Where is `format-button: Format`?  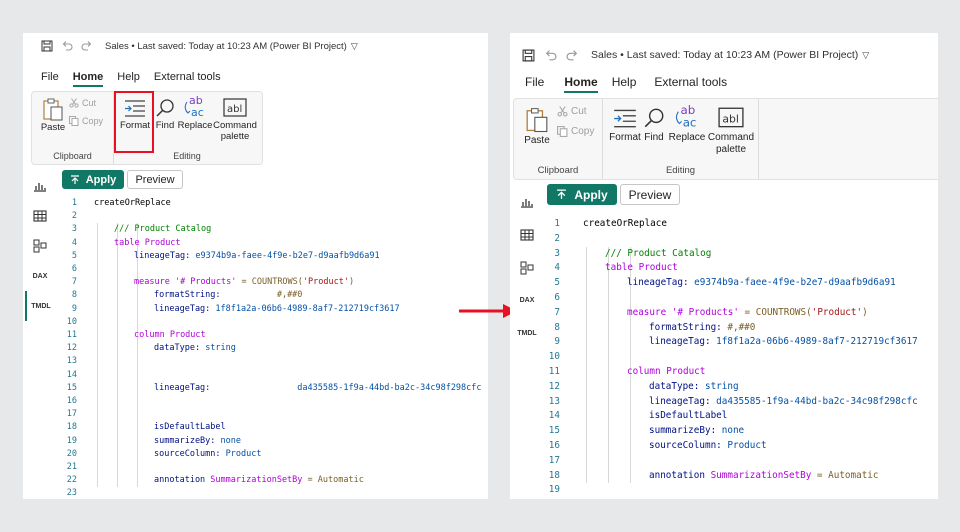 format-button: Format is located at coordinates (625, 125).